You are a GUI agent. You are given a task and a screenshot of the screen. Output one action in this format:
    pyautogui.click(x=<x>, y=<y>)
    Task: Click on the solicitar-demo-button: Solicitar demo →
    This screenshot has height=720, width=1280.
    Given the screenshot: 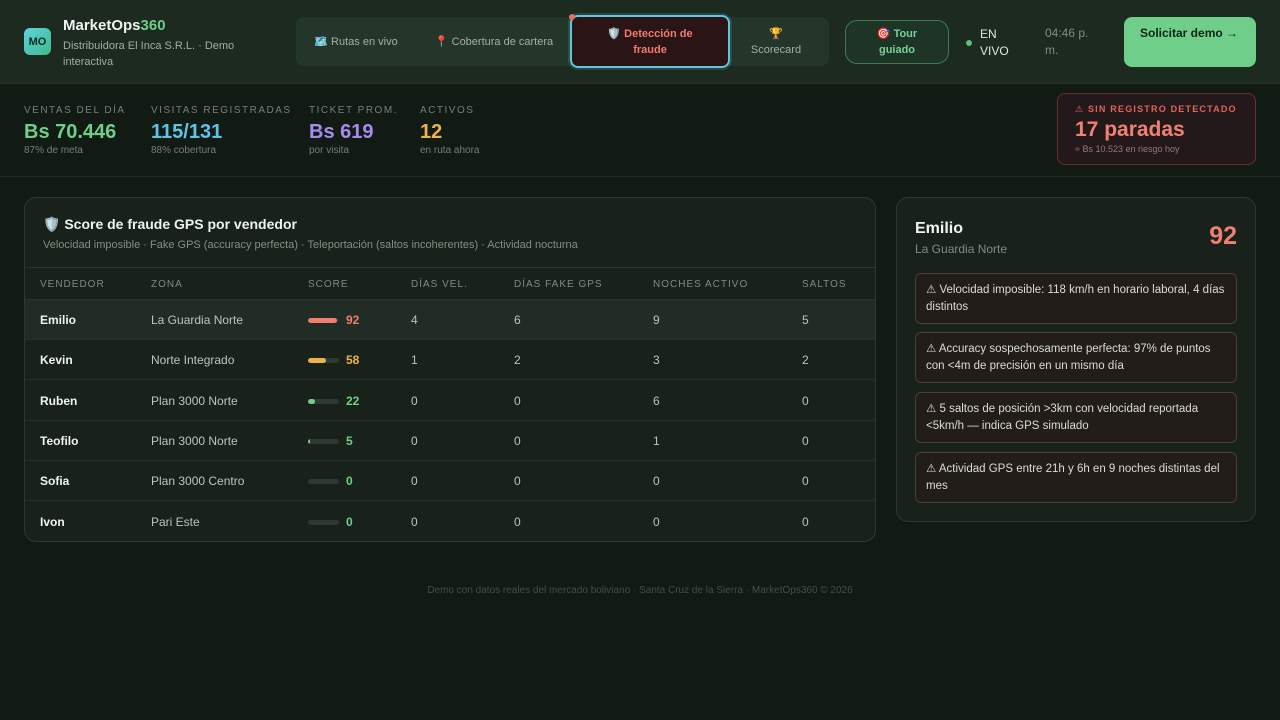 What is the action you would take?
    pyautogui.click(x=1190, y=42)
    